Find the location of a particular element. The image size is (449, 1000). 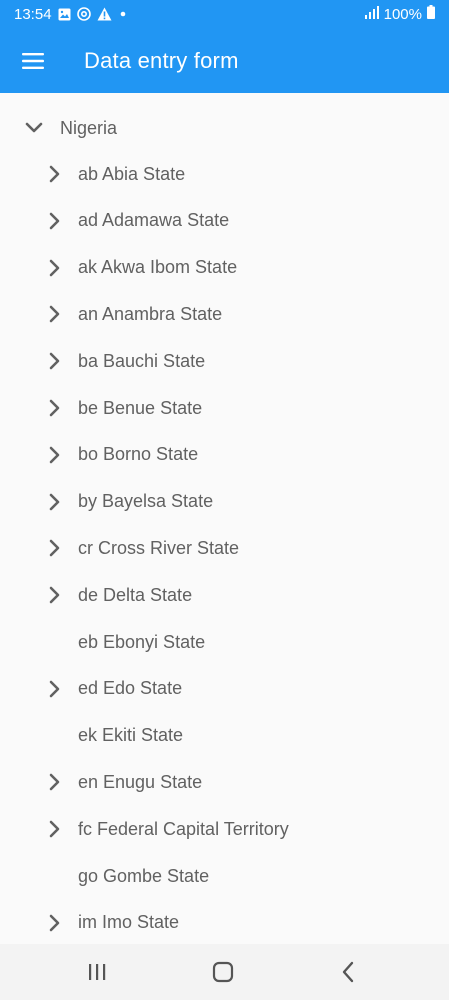

tree-item: be Benue State is located at coordinates (224, 408).